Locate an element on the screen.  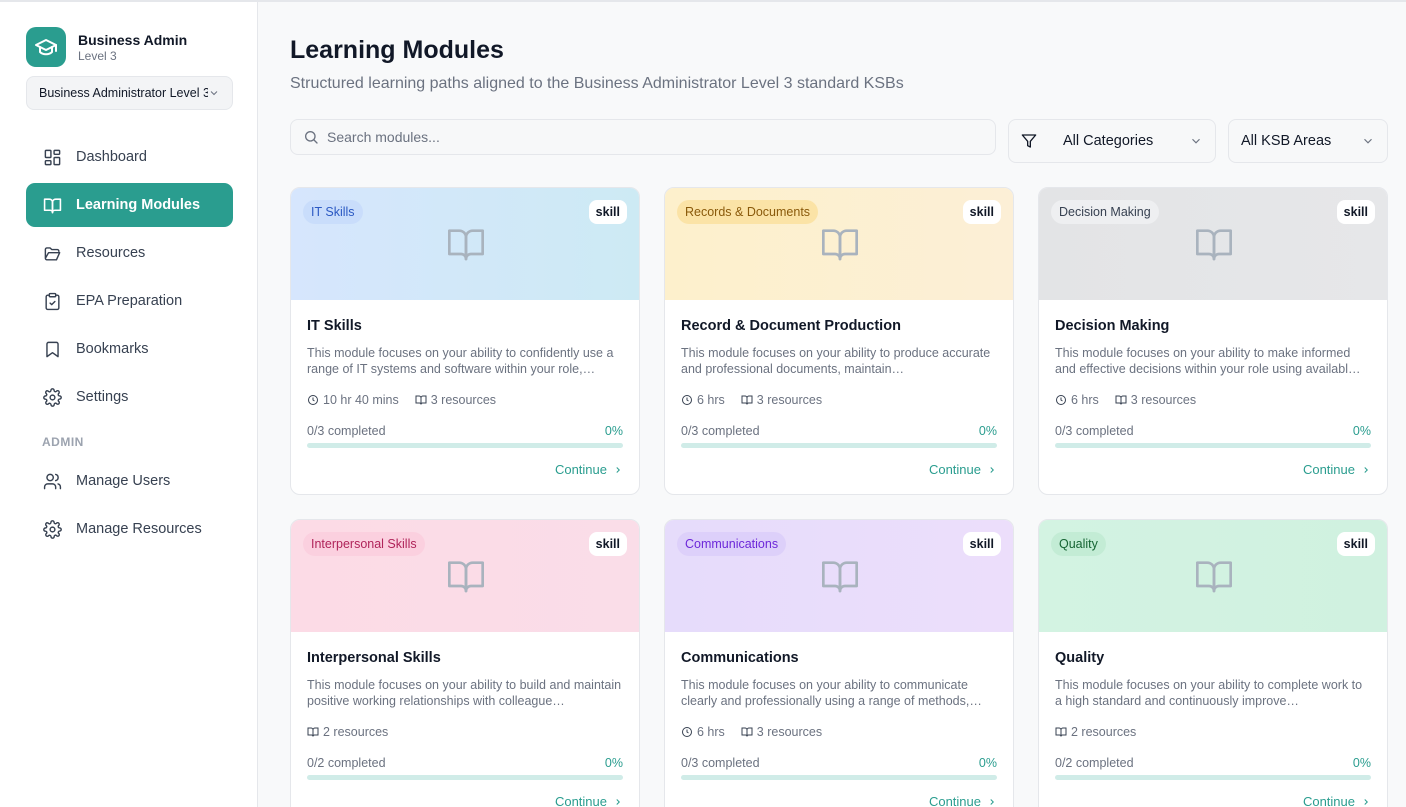
duration-label: 6 hrs is located at coordinates (711, 732).